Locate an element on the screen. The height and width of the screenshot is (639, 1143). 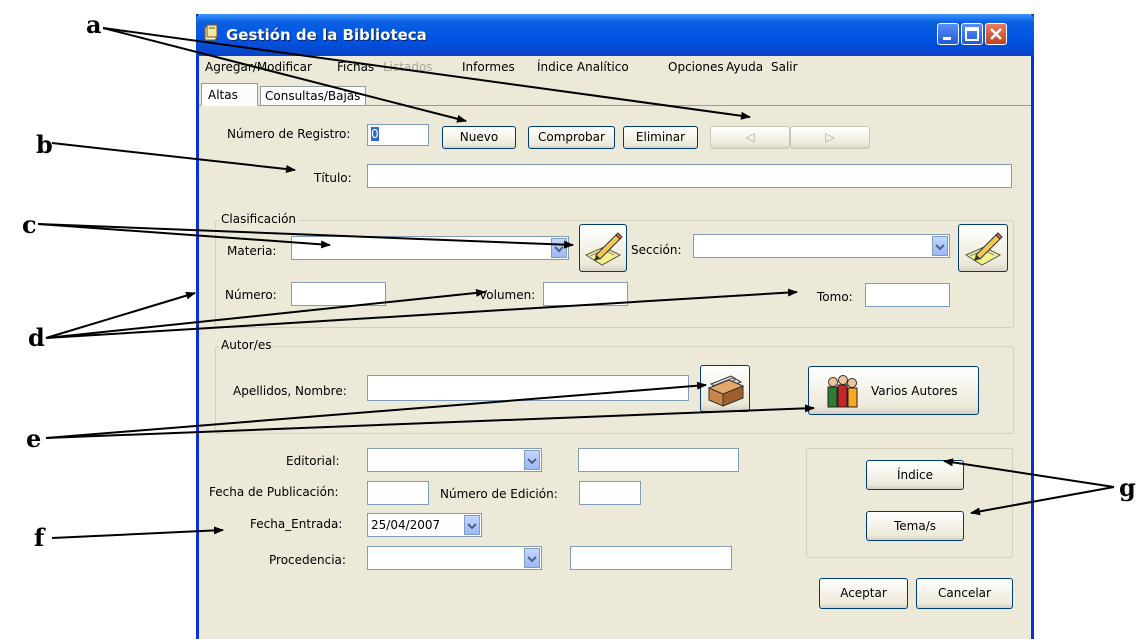
callout-a: a is located at coordinates (94, 24).